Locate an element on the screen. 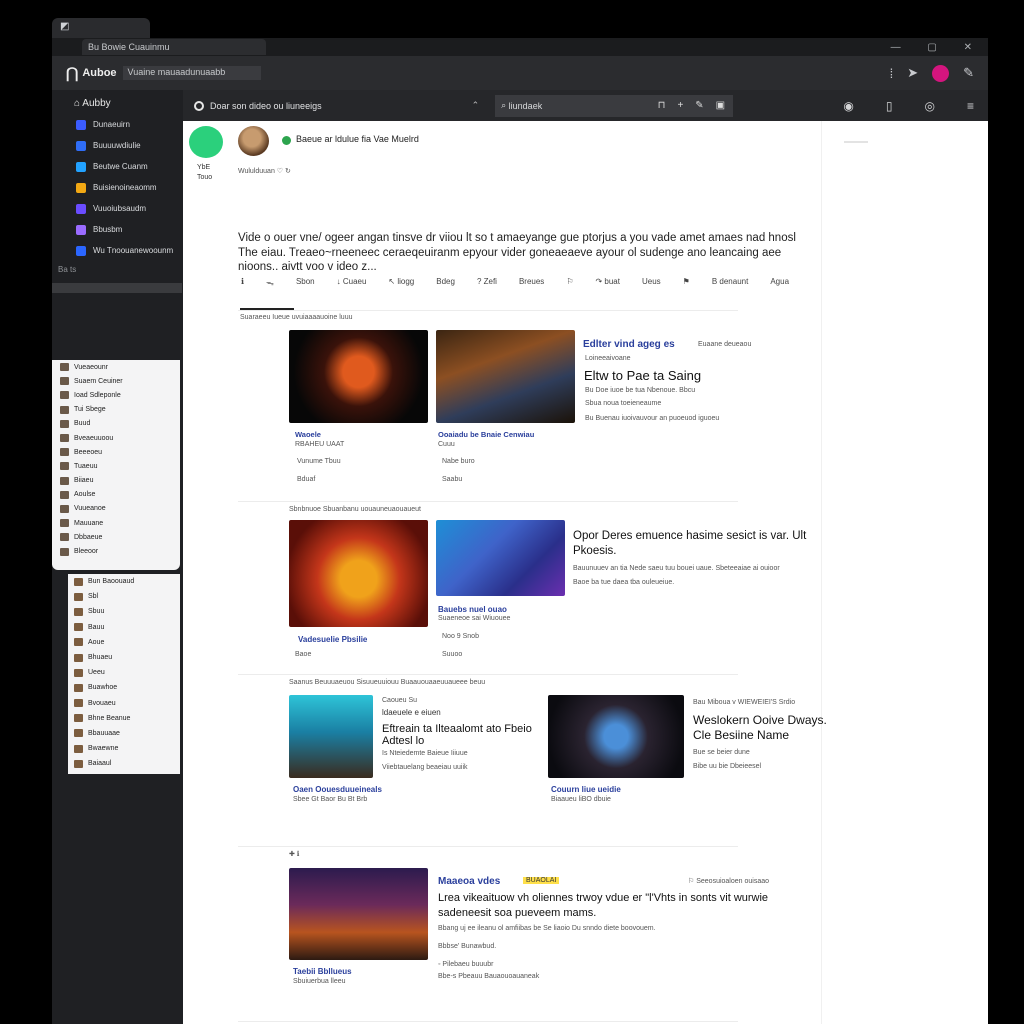  post-action: ℹ is located at coordinates (242, 282).